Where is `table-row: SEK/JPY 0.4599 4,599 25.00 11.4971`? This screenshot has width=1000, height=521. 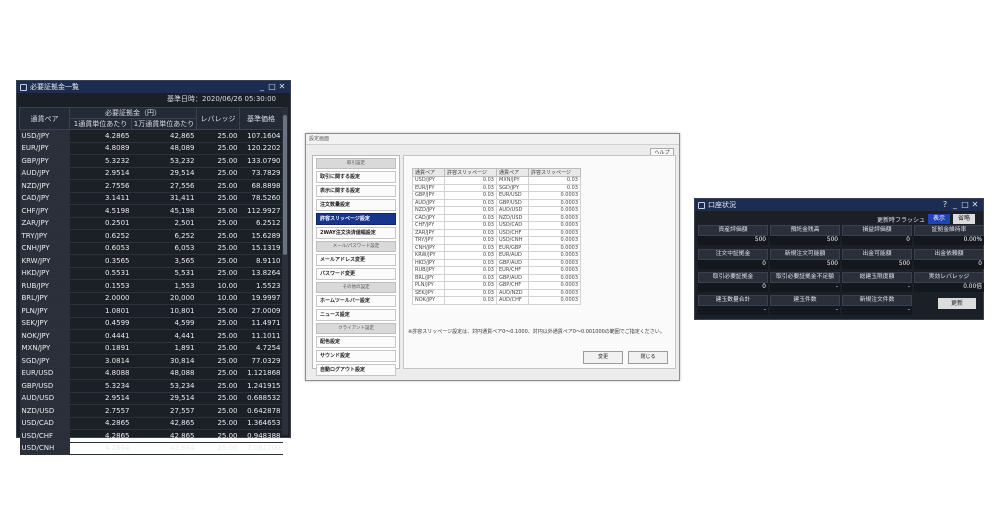
table-row: SEK/JPY 0.4599 4,599 25.00 11.4971 is located at coordinates (151, 323).